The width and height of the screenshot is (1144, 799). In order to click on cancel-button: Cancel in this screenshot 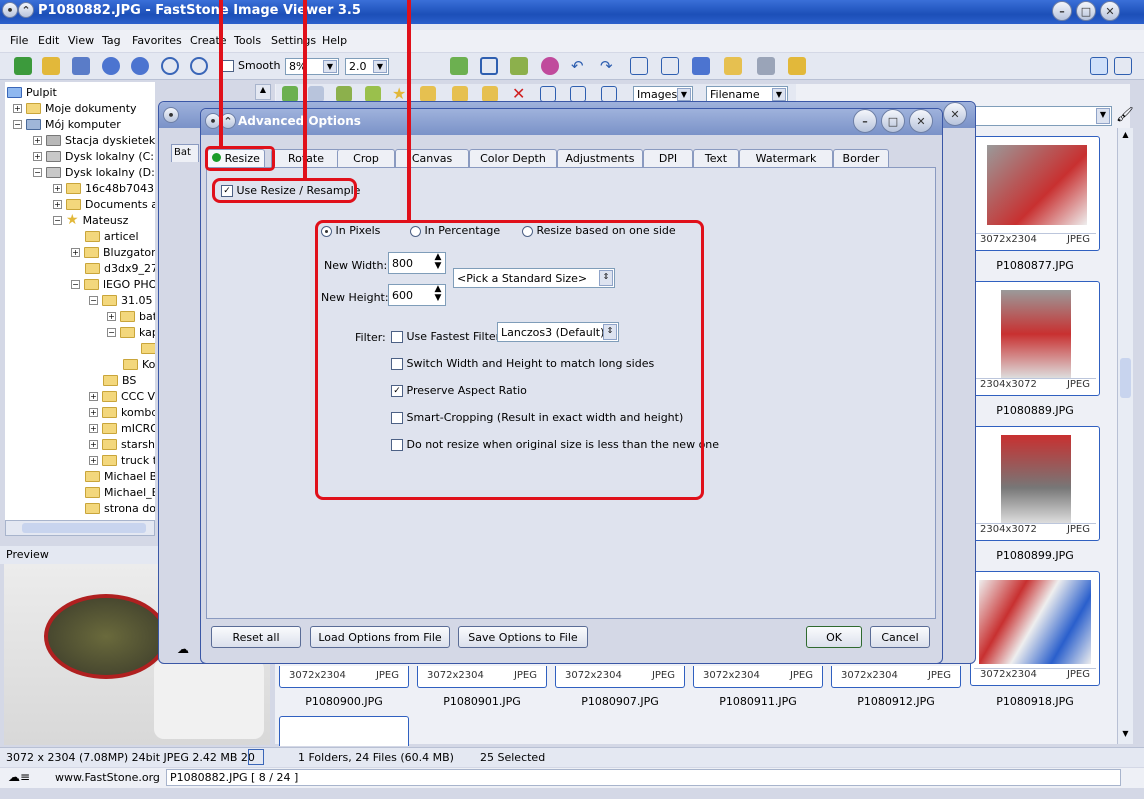, I will do `click(900, 637)`.